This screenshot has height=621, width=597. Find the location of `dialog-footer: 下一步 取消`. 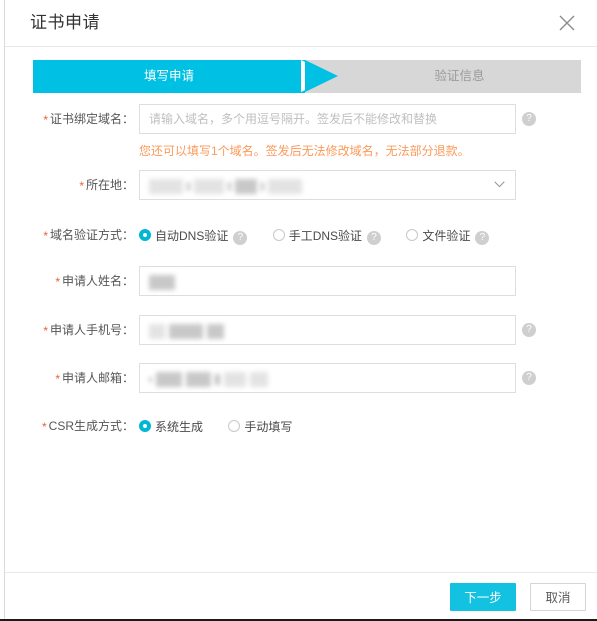

dialog-footer: 下一步 取消 is located at coordinates (298, 596).